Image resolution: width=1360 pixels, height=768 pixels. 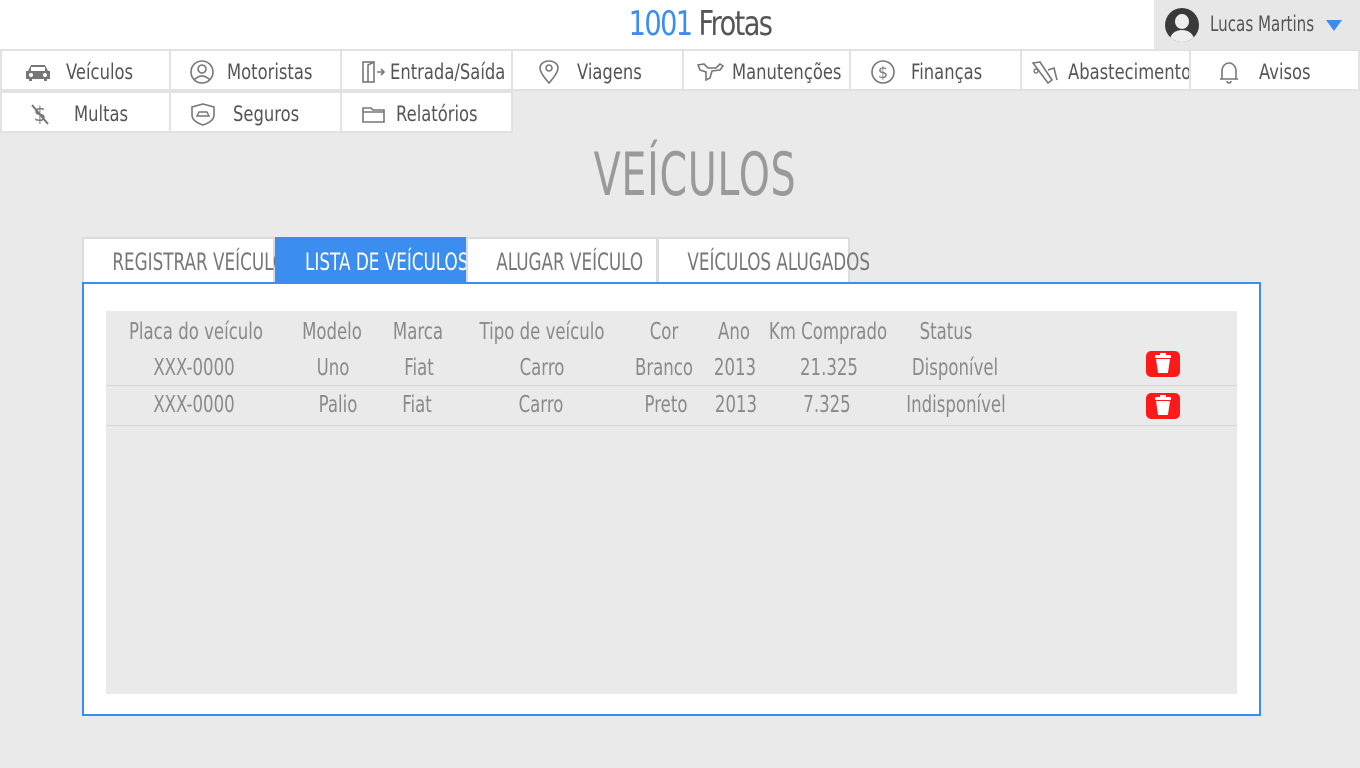 What do you see at coordinates (710, 72) in the screenshot?
I see `wrench-icon` at bounding box center [710, 72].